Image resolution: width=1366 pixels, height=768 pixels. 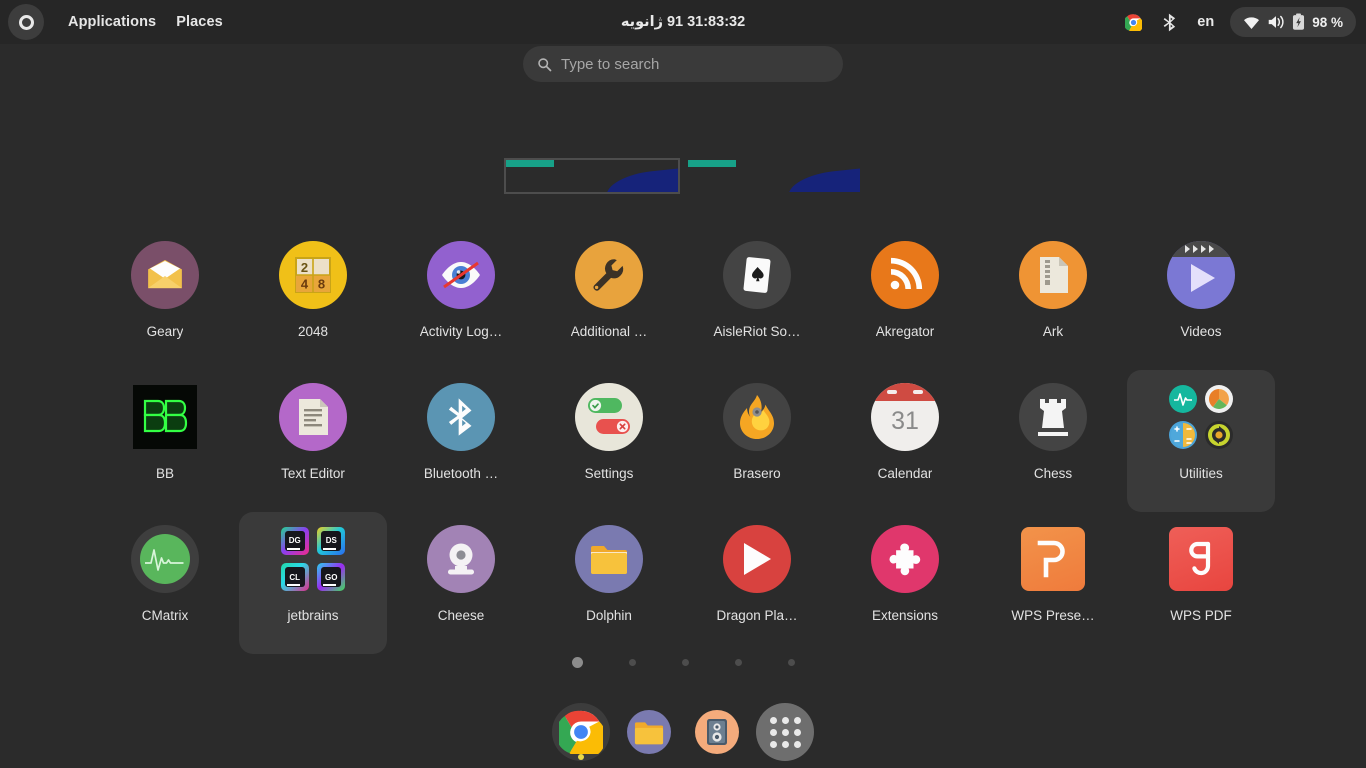 I want to click on disk-usage-icon, so click(x=1219, y=398).